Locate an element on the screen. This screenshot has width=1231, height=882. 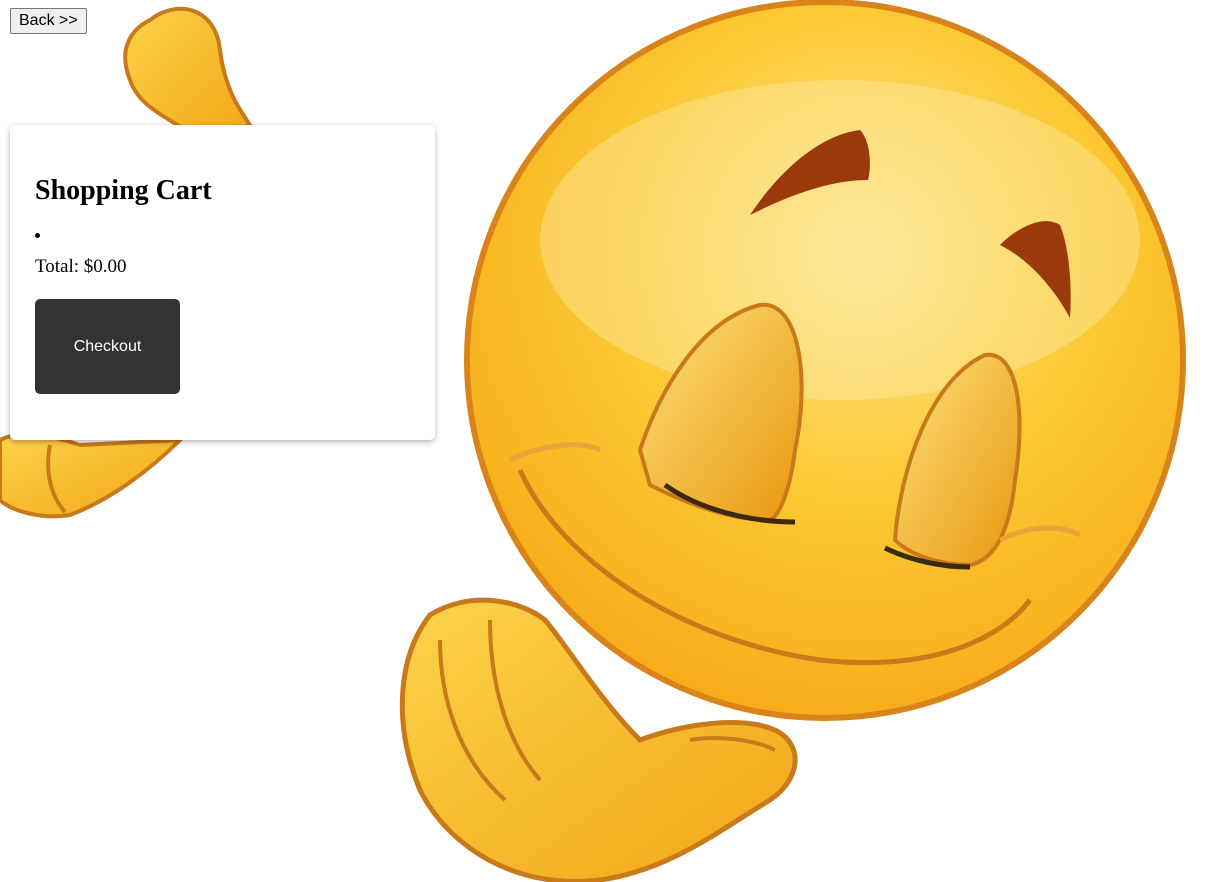
cart-title: Shopping Cart is located at coordinates (123, 190).